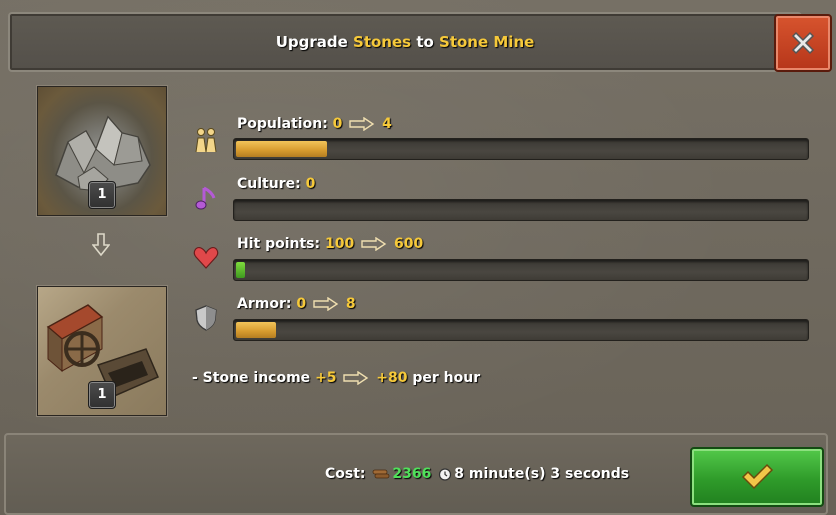 Image resolution: width=836 pixels, height=515 pixels. Describe the element at coordinates (206, 140) in the screenshot. I see `population-icon` at that location.